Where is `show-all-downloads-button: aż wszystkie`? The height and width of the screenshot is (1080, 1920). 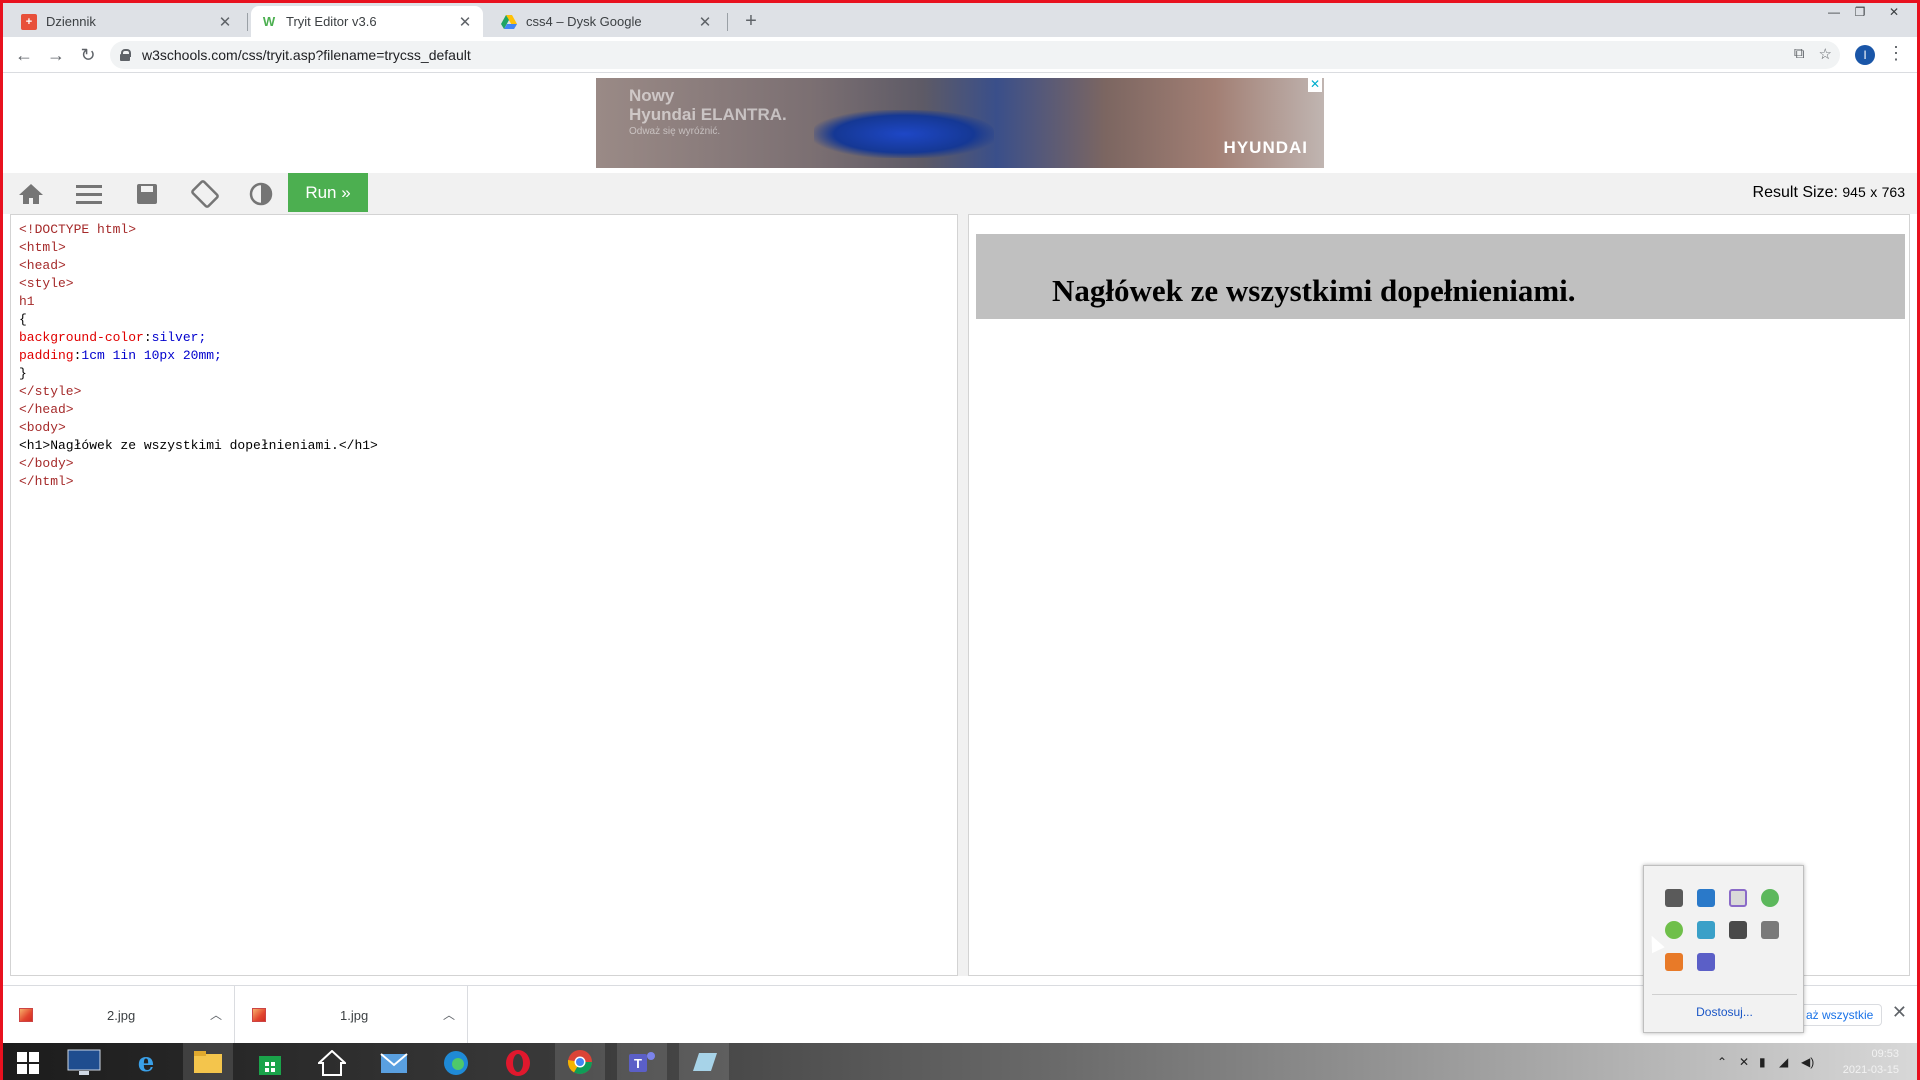 show-all-downloads-button: aż wszystkie is located at coordinates (1840, 1015).